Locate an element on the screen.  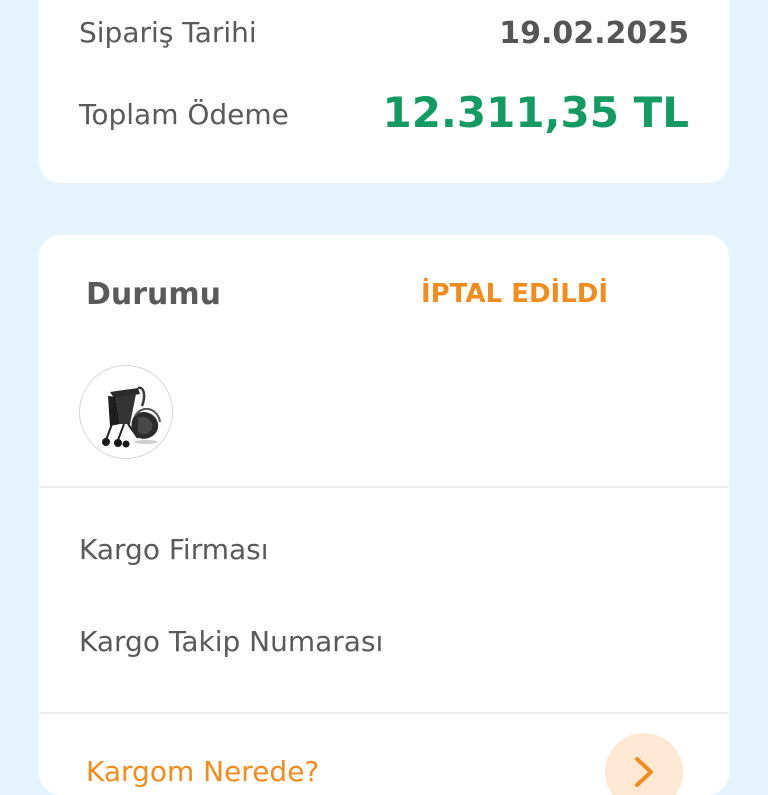
product-thumbnail is located at coordinates (126, 412).